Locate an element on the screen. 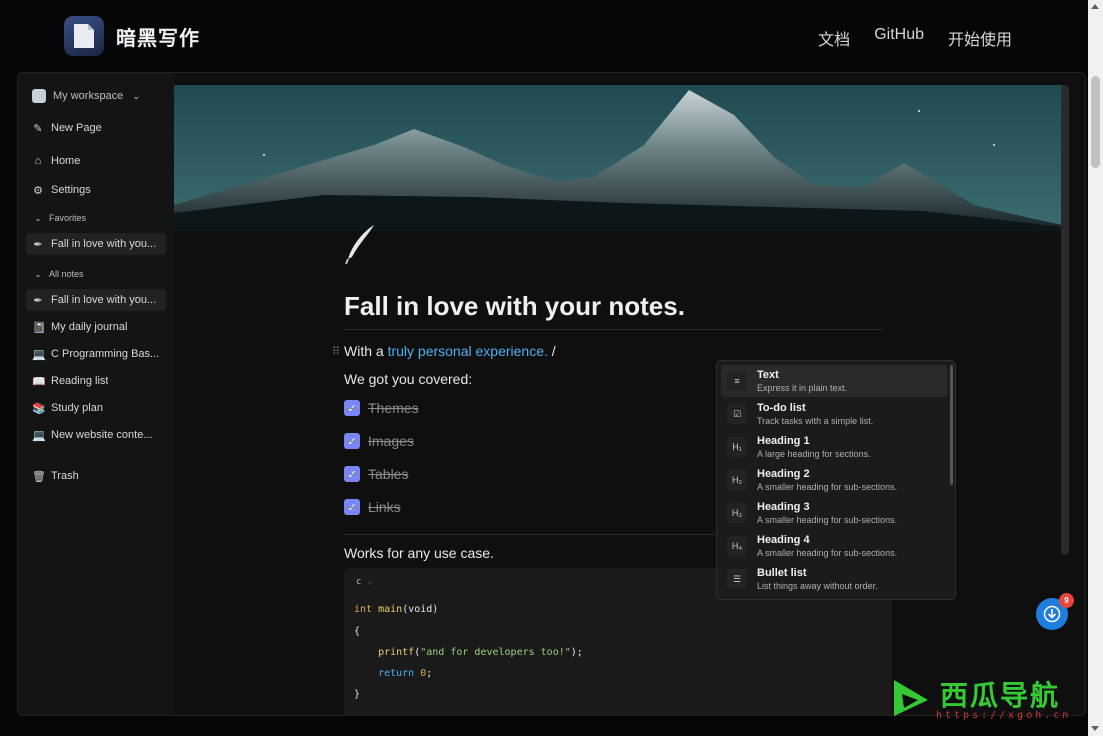  scroll-down-arrow-icon is located at coordinates (1095, 728).